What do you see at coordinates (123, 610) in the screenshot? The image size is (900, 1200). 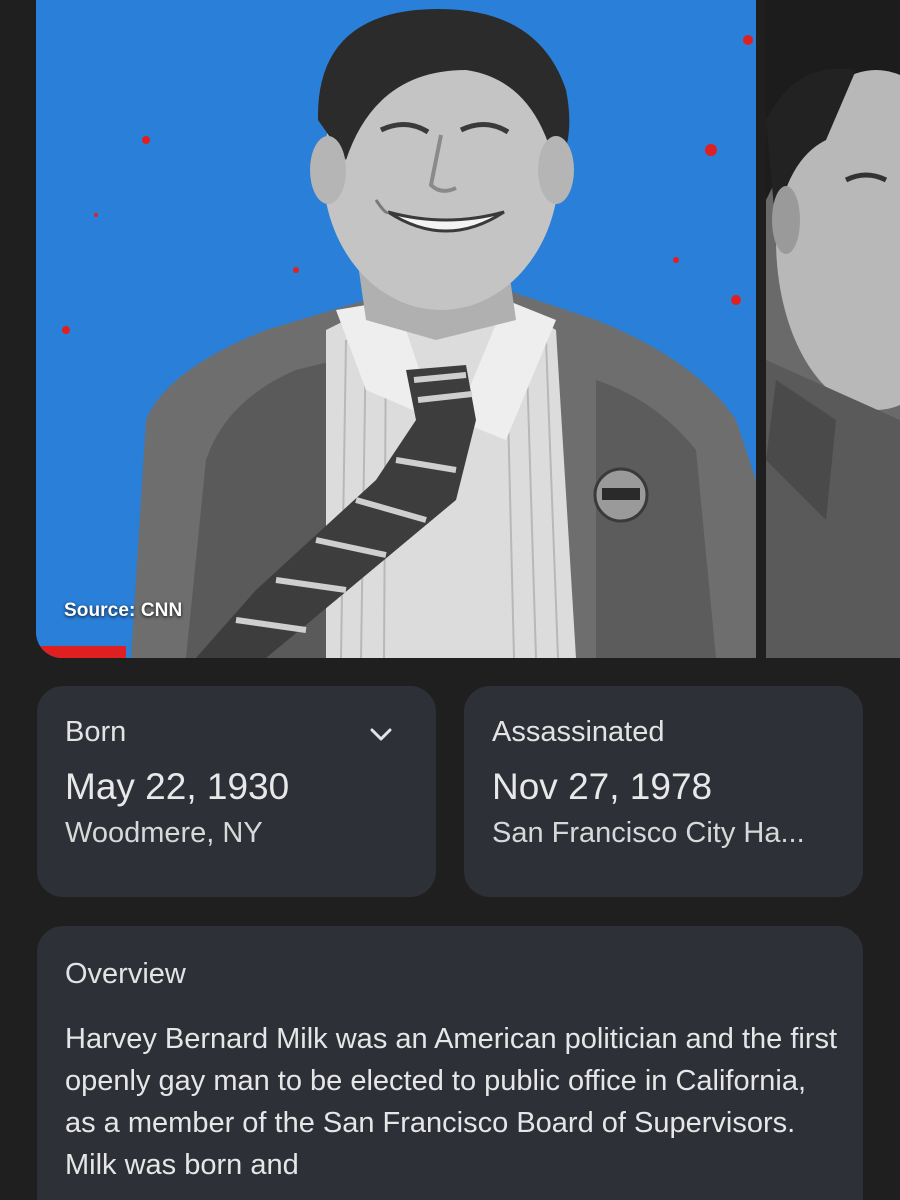 I see `image-source-label: Source: CNN` at bounding box center [123, 610].